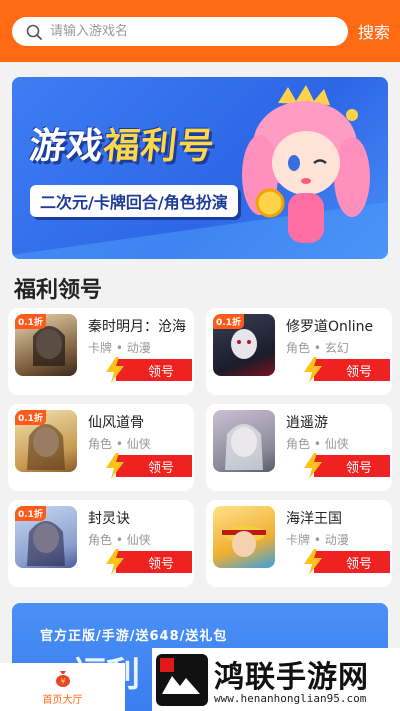  What do you see at coordinates (62, 700) in the screenshot?
I see `bottom-nav-label: 首页大厅` at bounding box center [62, 700].